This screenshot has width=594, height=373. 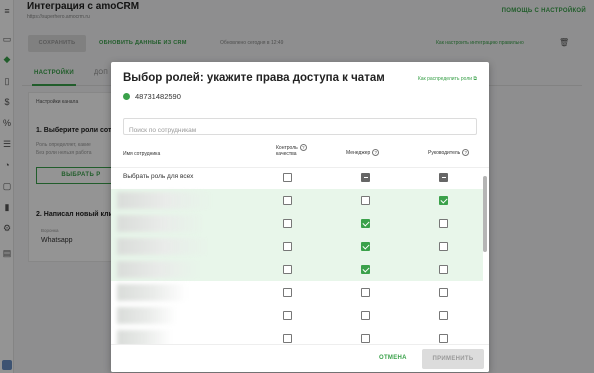 I want to click on col-manager: Менеджер?, so click(x=363, y=152).